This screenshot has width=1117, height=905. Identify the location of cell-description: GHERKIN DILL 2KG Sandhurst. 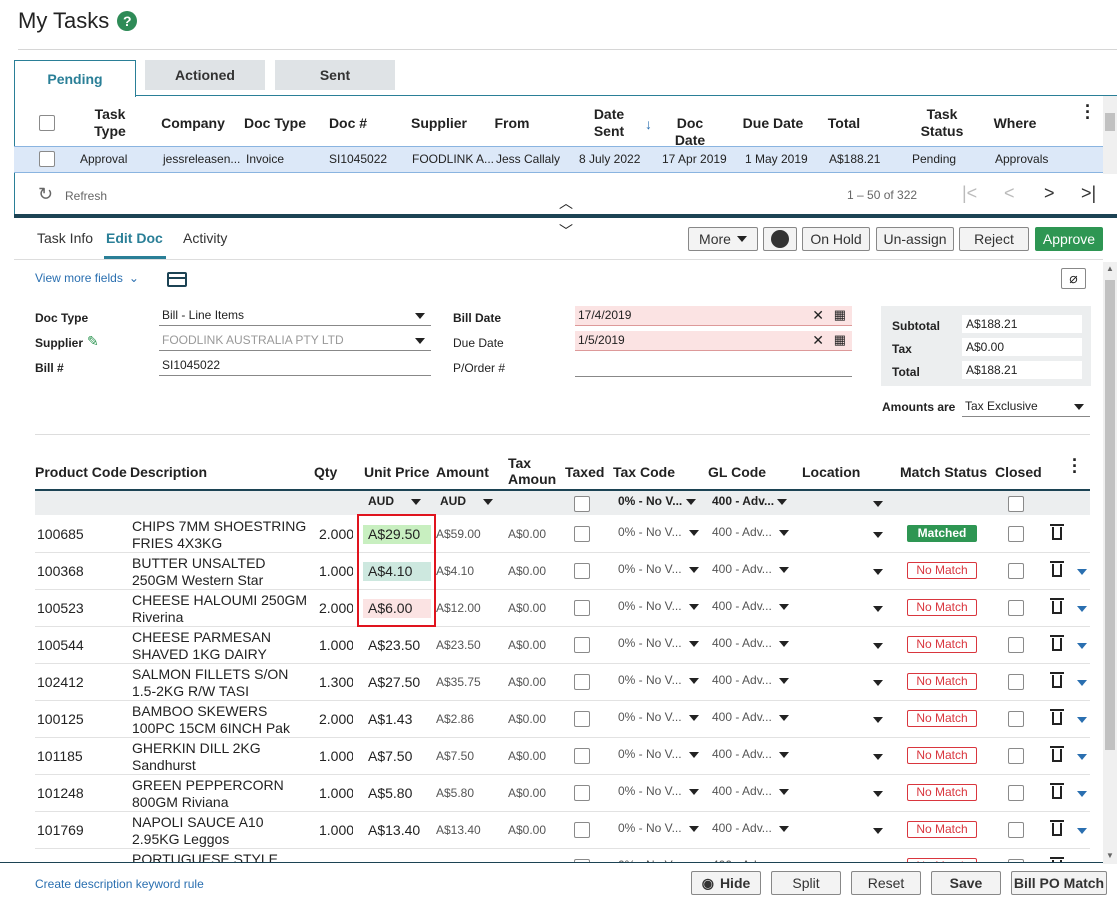
(222, 757).